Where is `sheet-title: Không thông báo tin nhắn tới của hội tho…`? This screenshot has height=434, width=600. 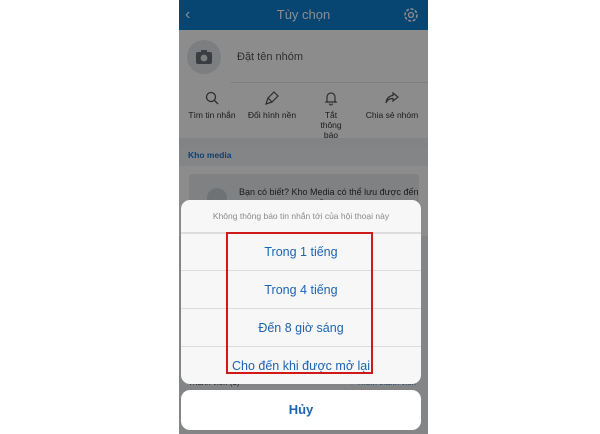
sheet-title: Không thông báo tin nhắn tới của hội tho… is located at coordinates (301, 217).